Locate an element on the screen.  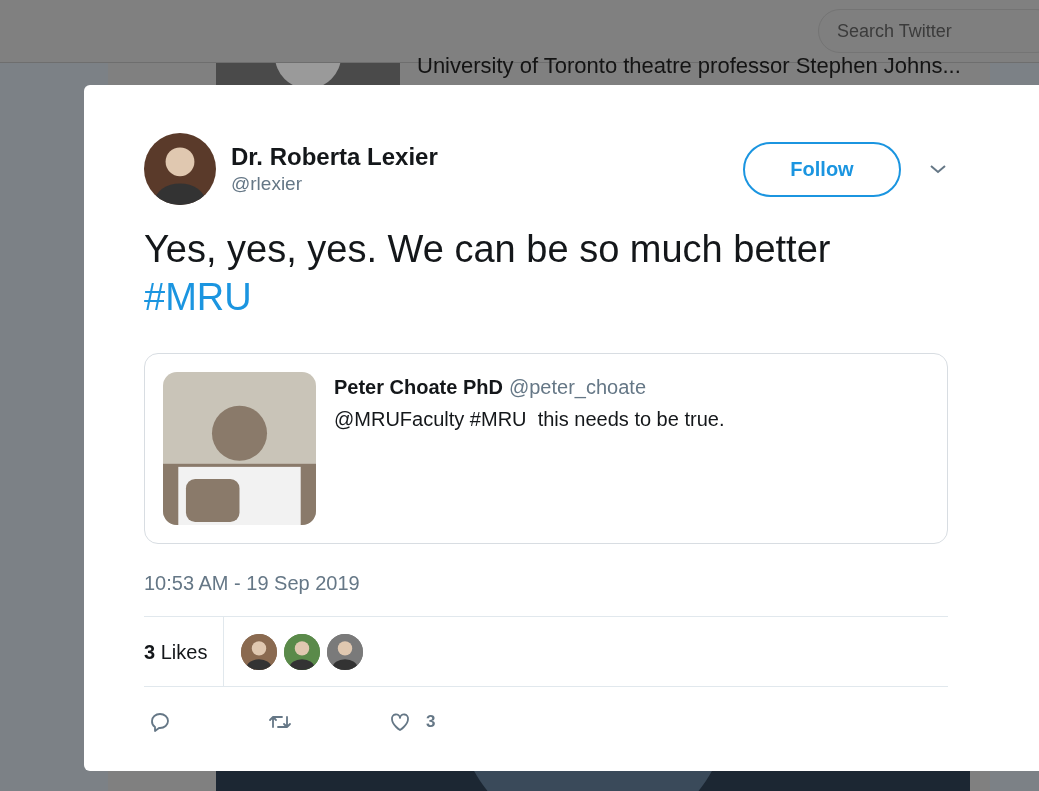
likes-count: 3 Likes is located at coordinates (176, 651).